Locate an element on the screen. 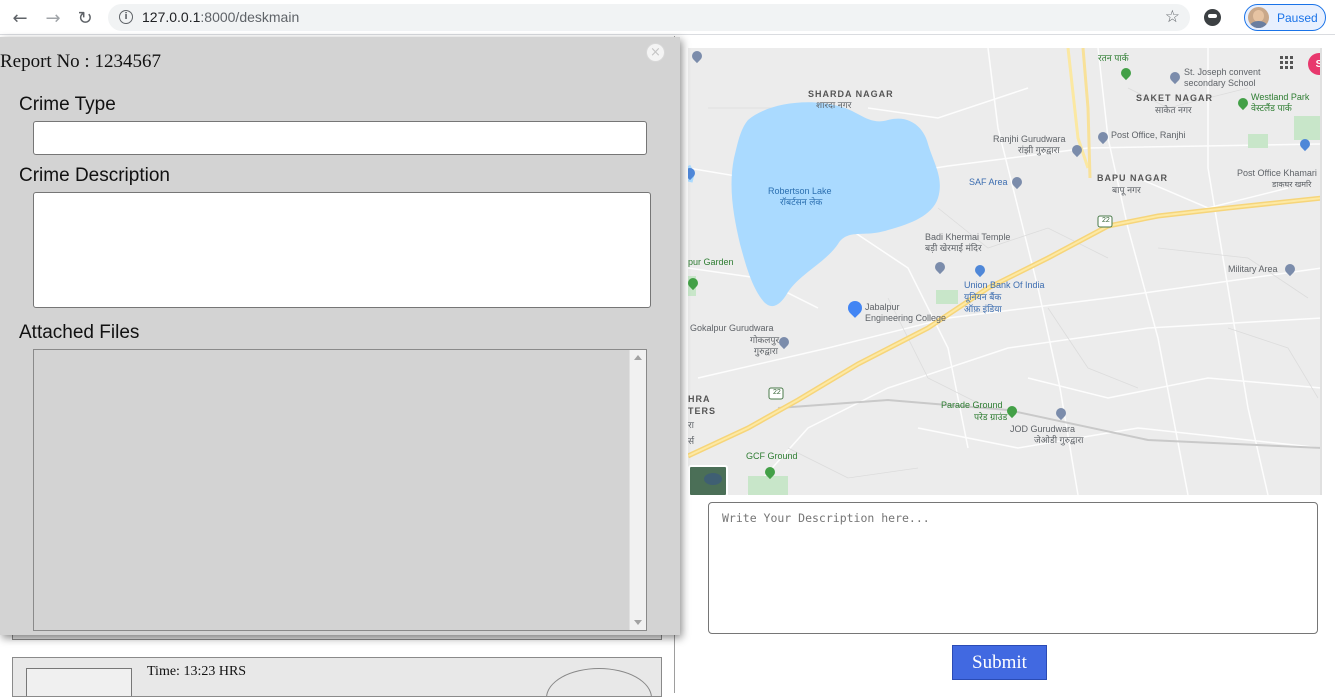 The height and width of the screenshot is (697, 1335). browser-toolbar: ← → ↻ i 127.0.0.1:8000/deskmain ☆ Paused is located at coordinates (667, 17).